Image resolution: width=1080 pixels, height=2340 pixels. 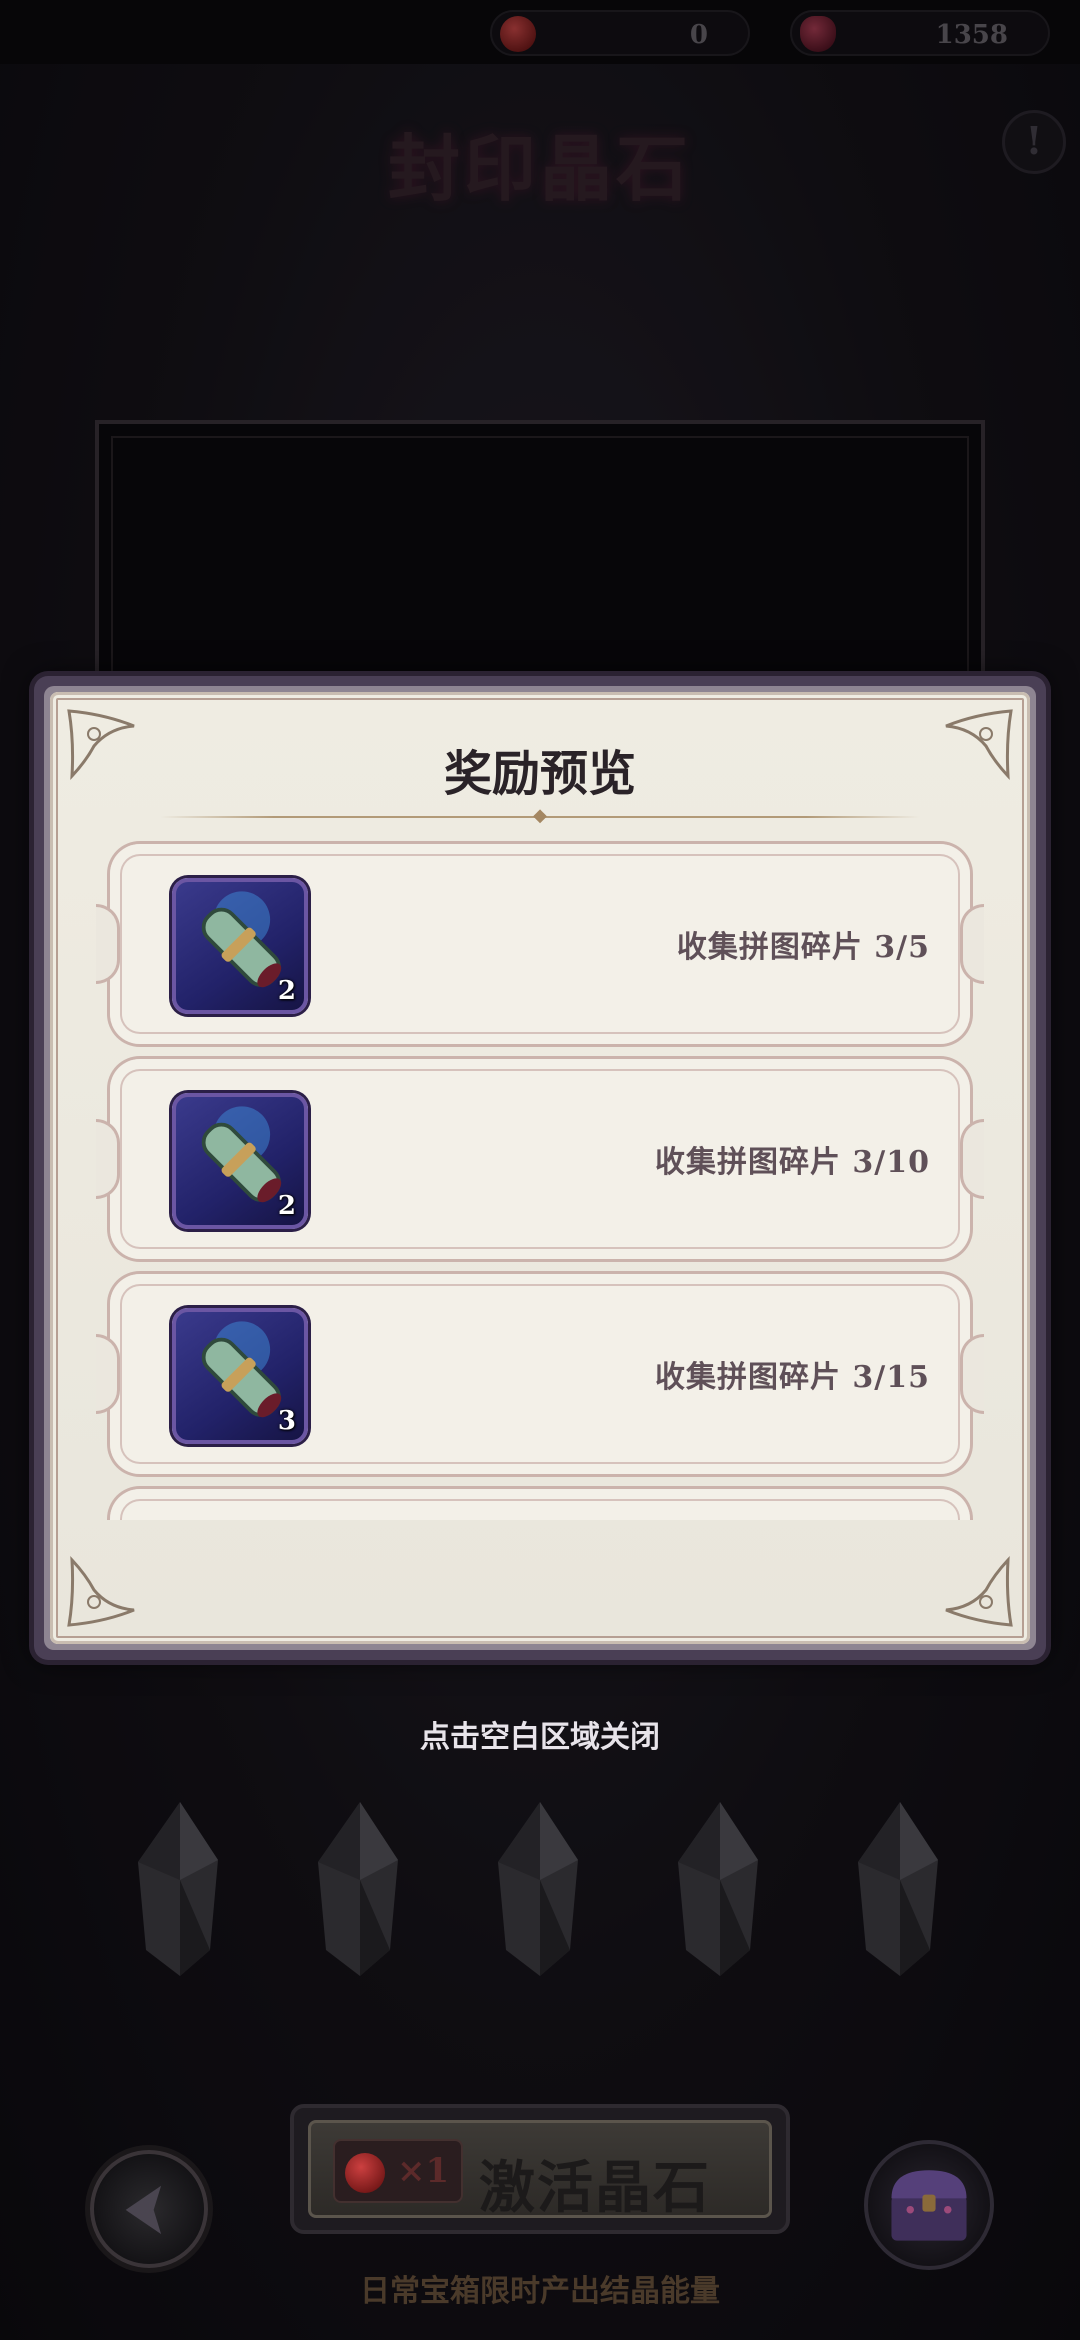 What do you see at coordinates (792, 1162) in the screenshot?
I see `reward-condition: 收集拼图碎片 3/10` at bounding box center [792, 1162].